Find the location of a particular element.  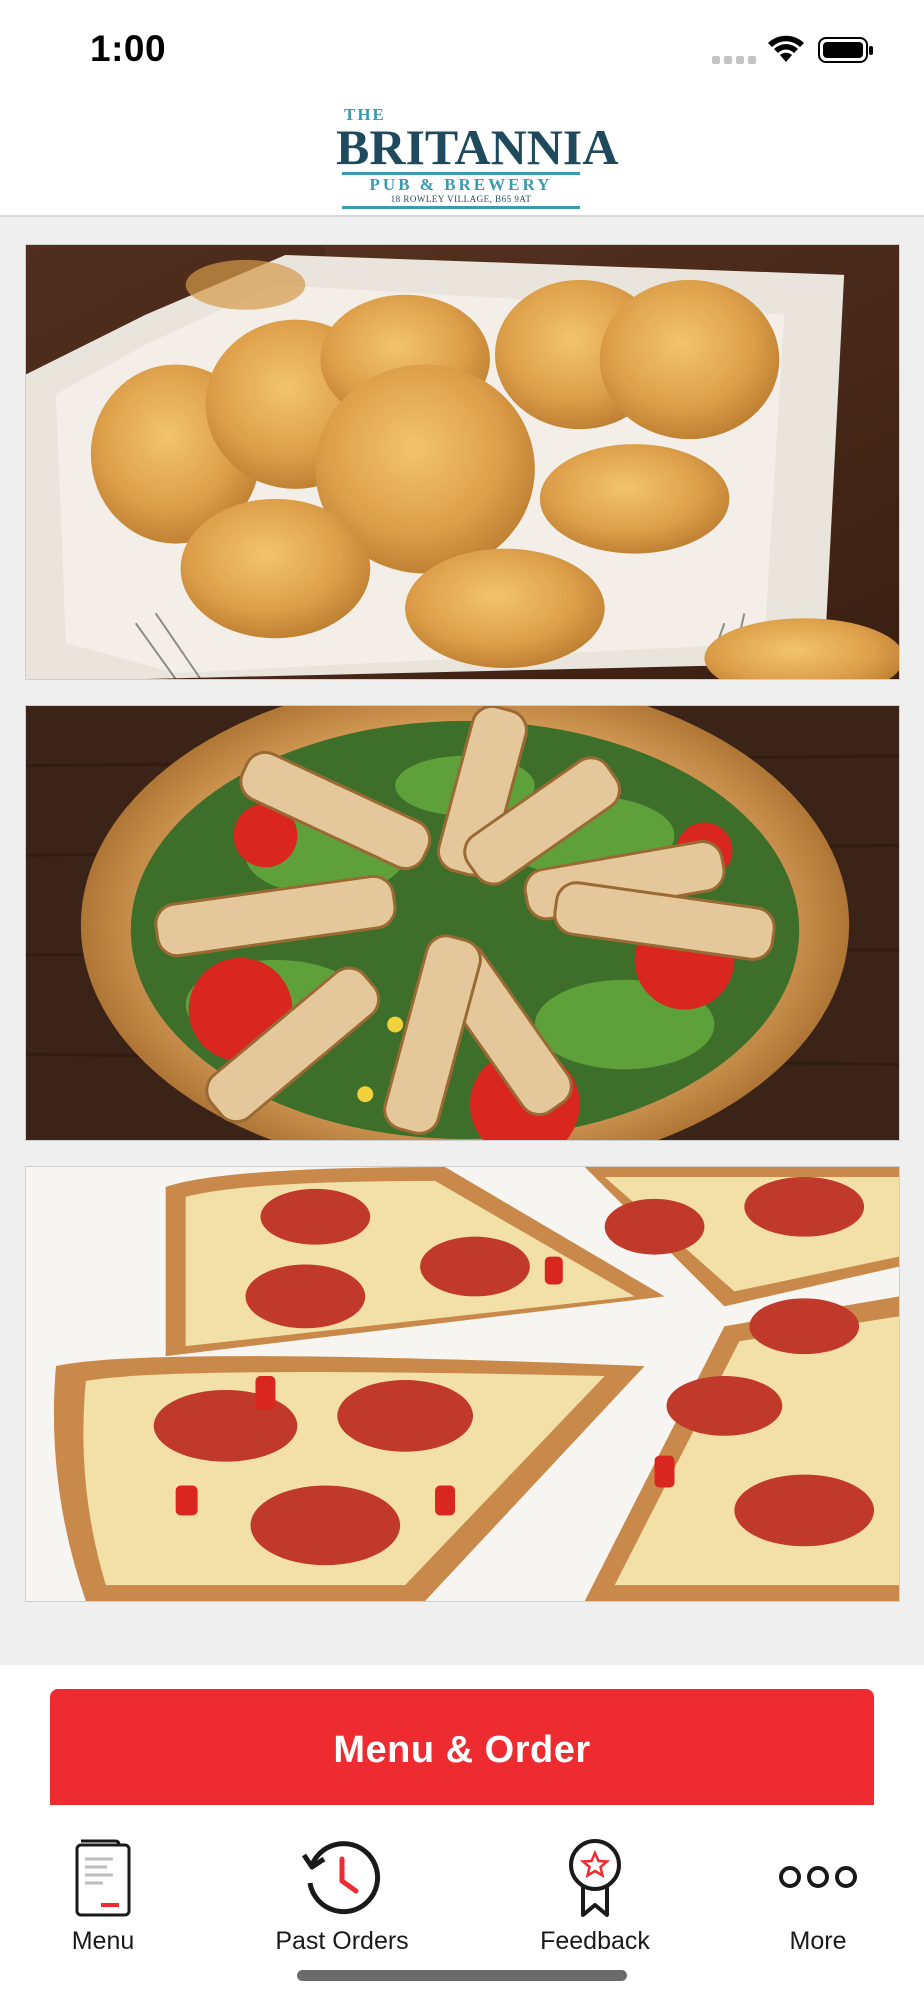

tab-menu-label: Menu is located at coordinates (103, 1941).